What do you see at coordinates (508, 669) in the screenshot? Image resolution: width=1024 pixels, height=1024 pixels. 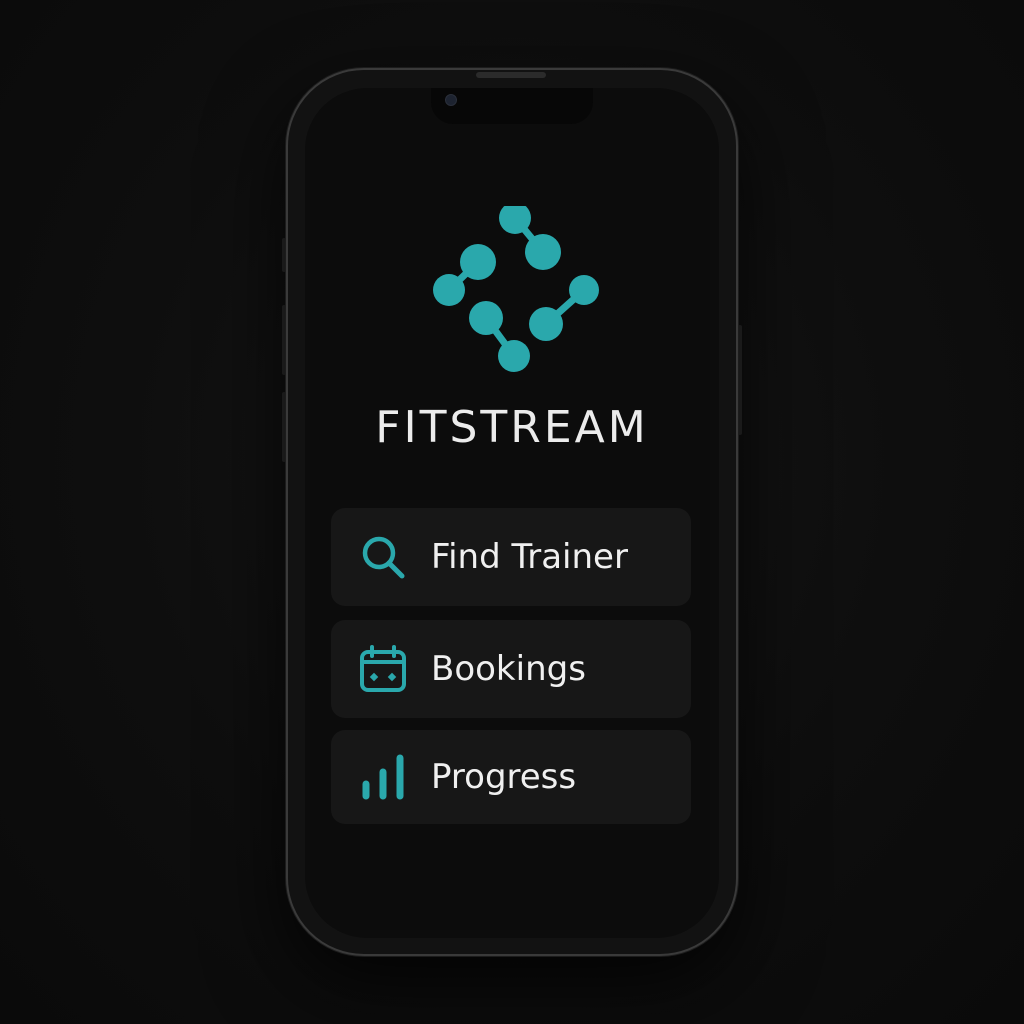 I see `menu-item-label: Bookings` at bounding box center [508, 669].